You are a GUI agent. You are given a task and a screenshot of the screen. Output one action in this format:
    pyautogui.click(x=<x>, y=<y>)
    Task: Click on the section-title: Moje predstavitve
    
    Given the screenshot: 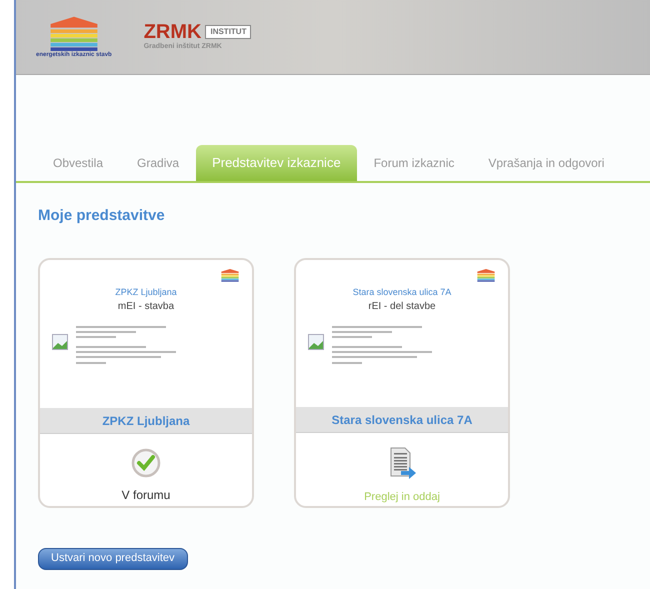 What is the action you would take?
    pyautogui.click(x=102, y=216)
    